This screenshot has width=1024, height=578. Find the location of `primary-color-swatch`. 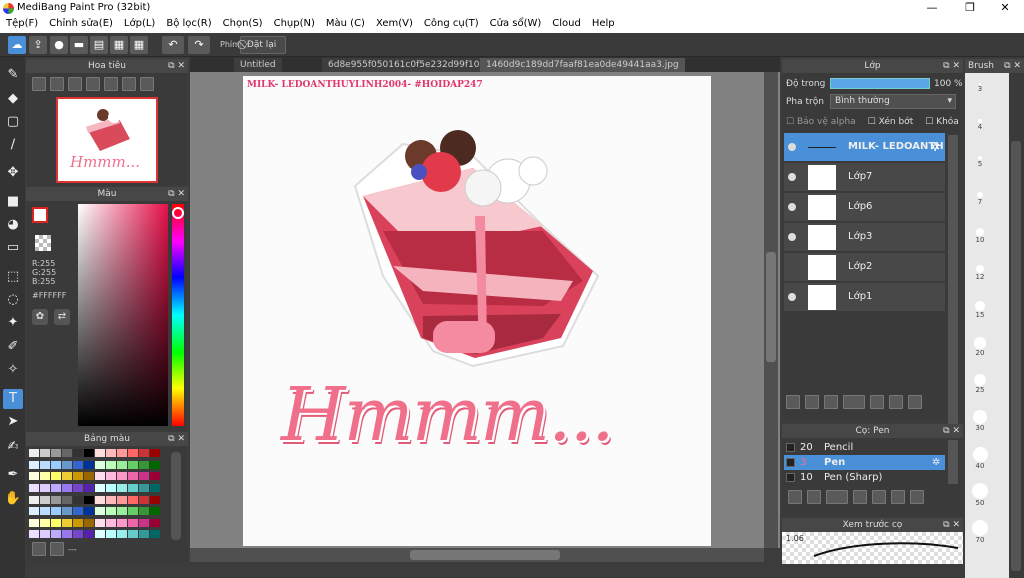

primary-color-swatch is located at coordinates (40, 215).